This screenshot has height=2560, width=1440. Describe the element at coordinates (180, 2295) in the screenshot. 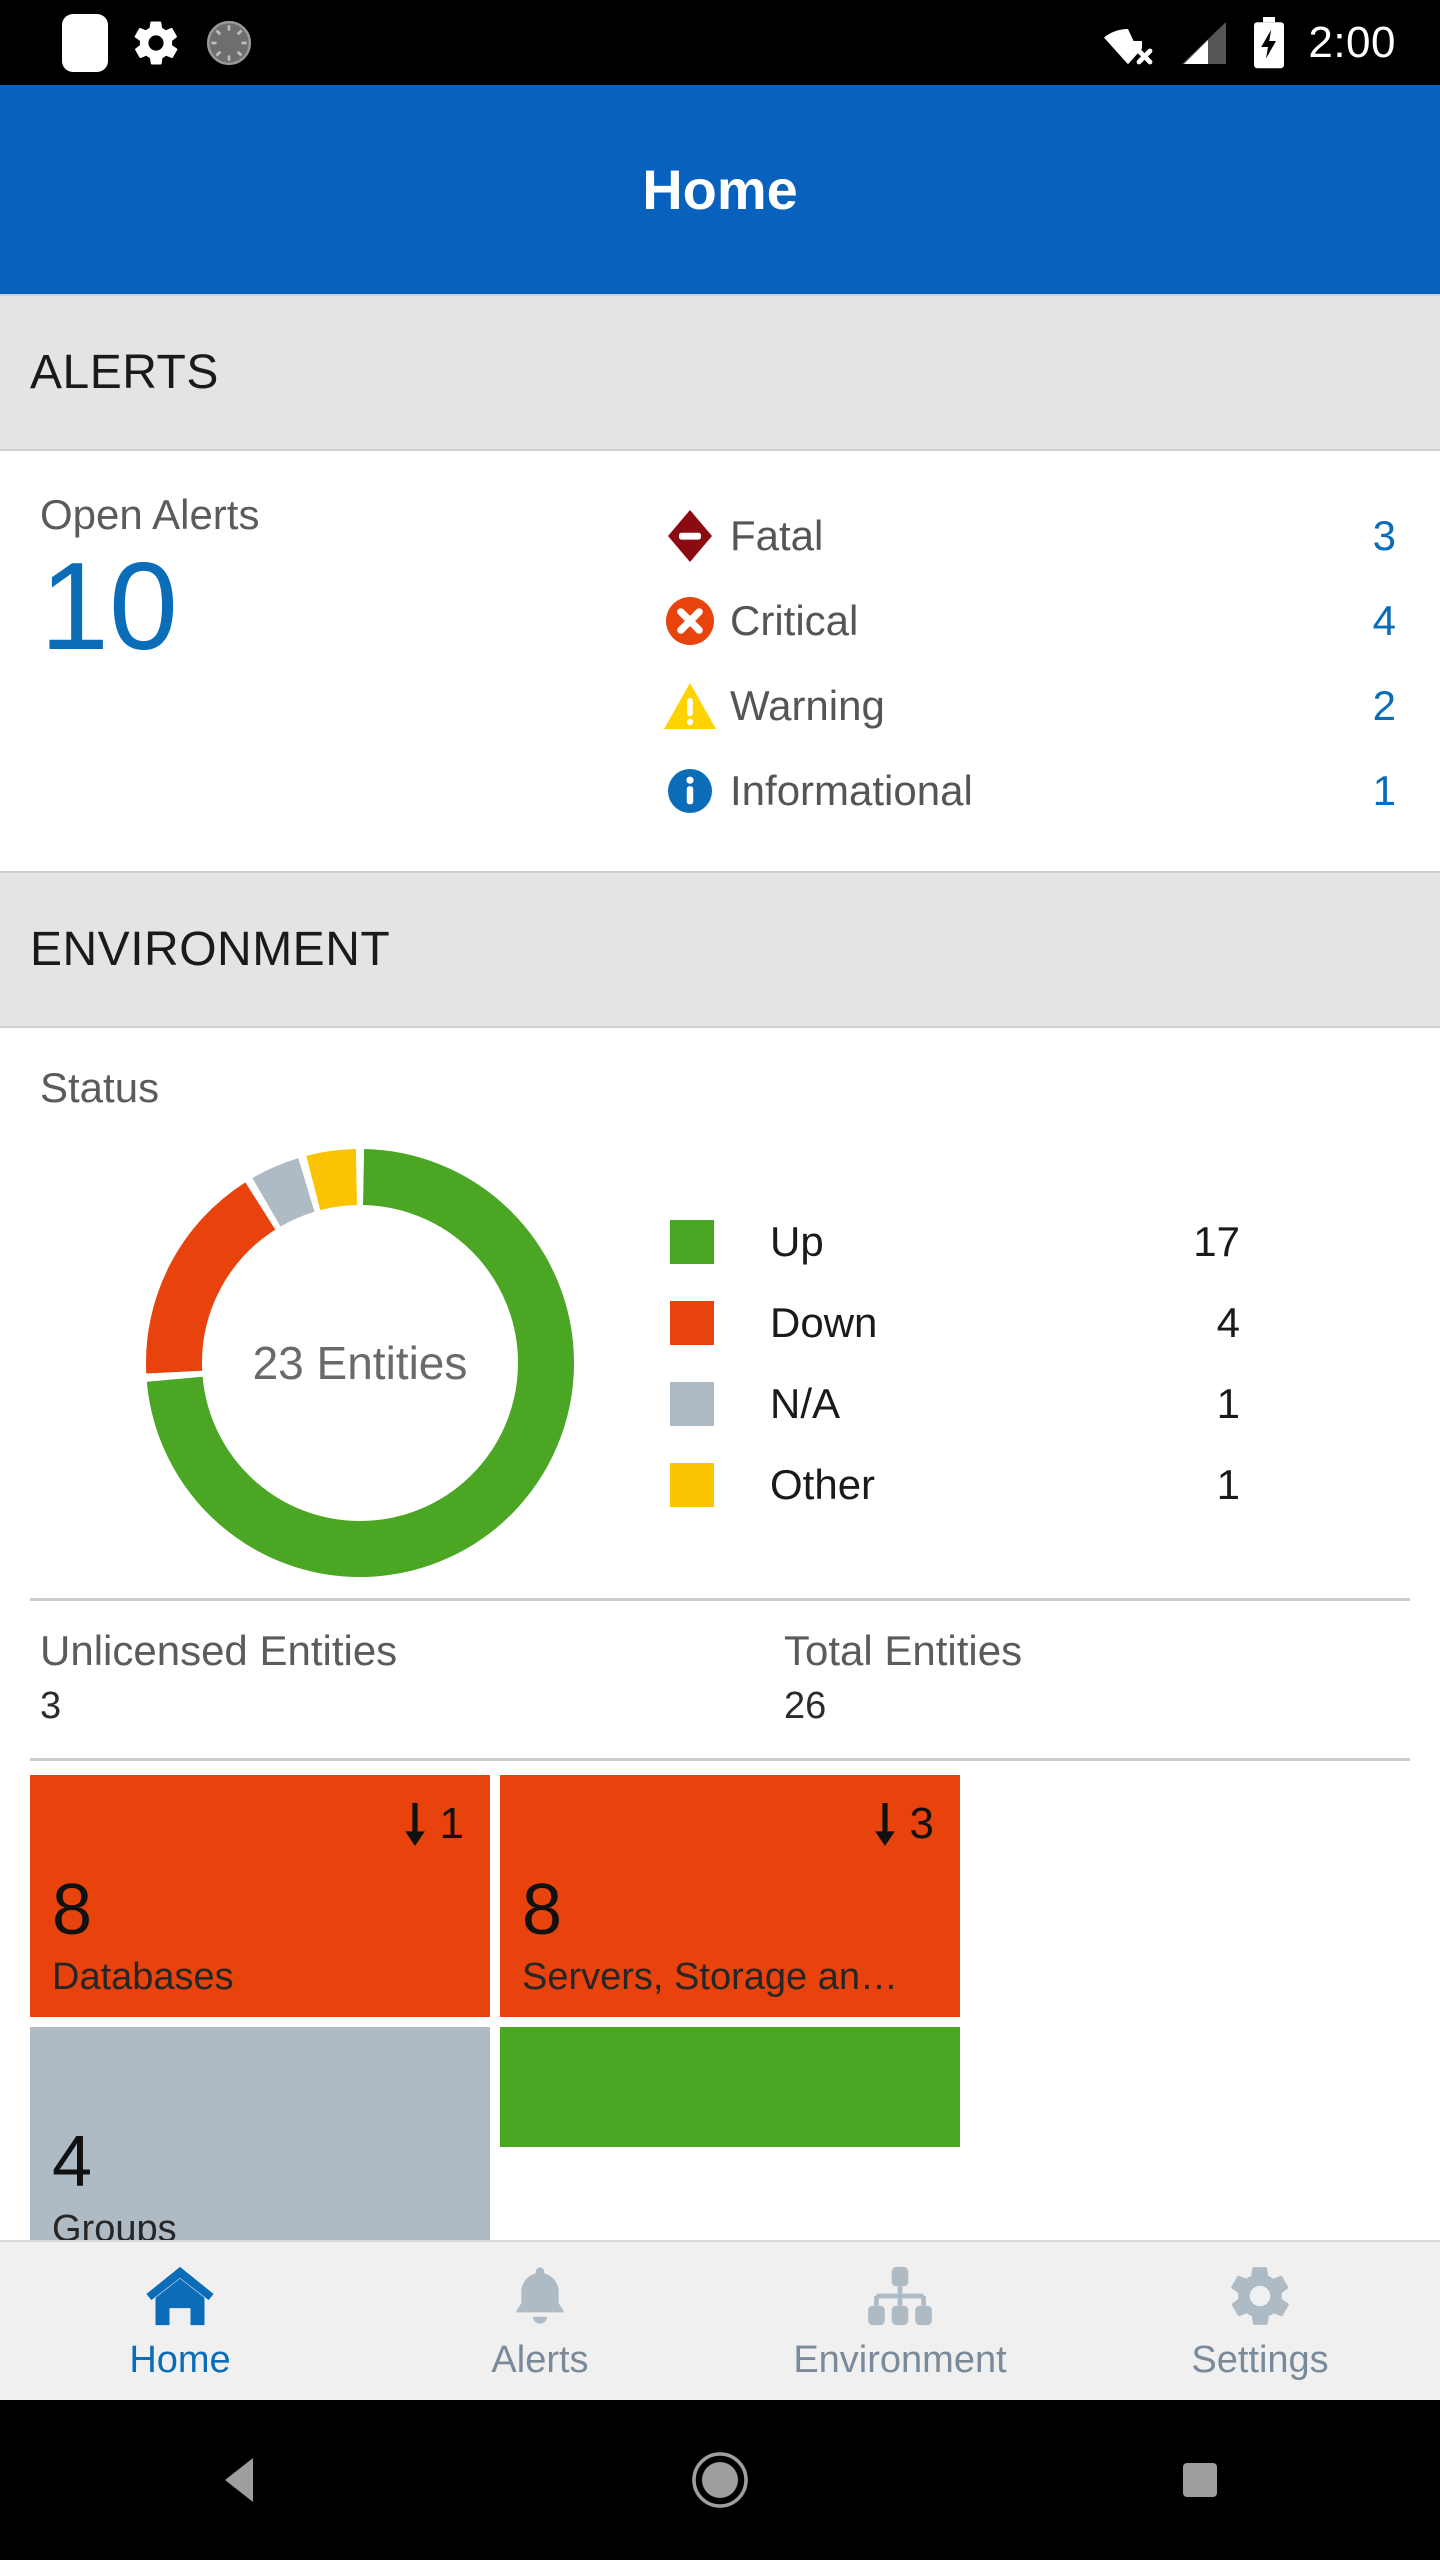

I see `home-icon` at that location.